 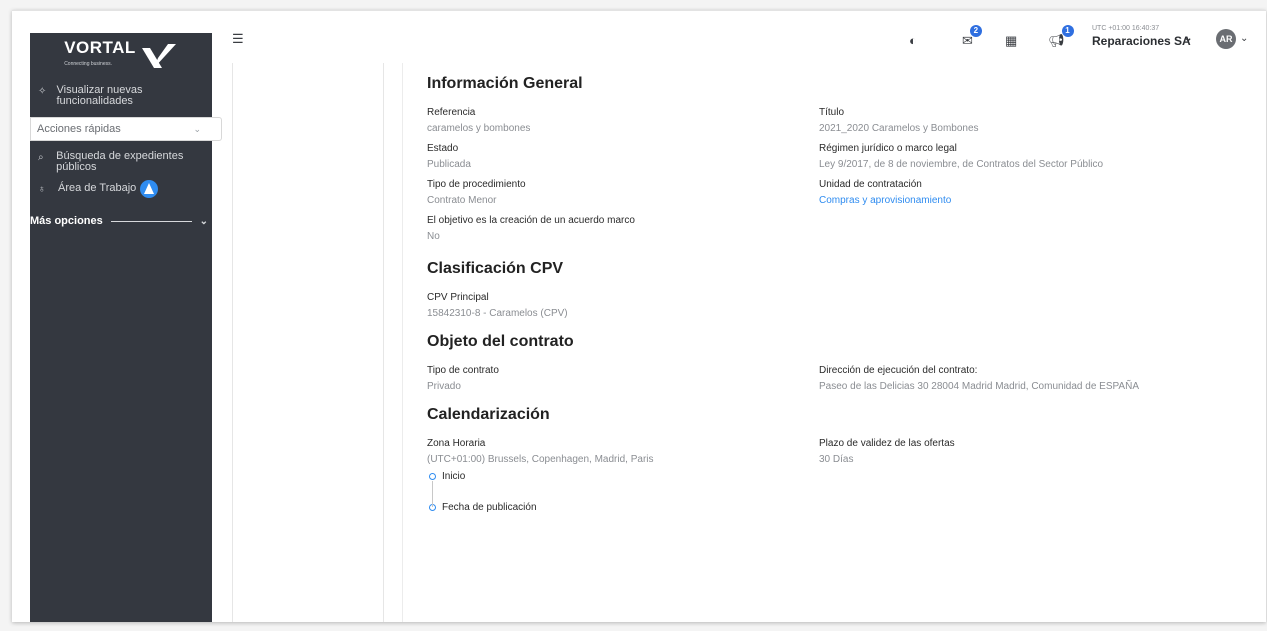 What do you see at coordinates (828, 507) in the screenshot?
I see `timeline-item-publicacion: Fecha de publicación` at bounding box center [828, 507].